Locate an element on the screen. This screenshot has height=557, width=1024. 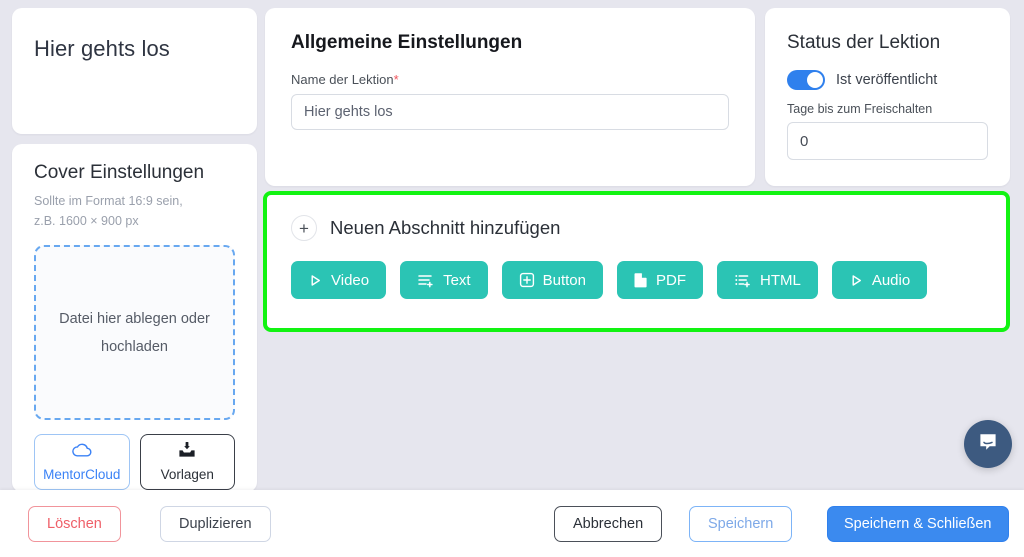
publish-toggle-label: Ist veröffentlicht is located at coordinates (887, 80).